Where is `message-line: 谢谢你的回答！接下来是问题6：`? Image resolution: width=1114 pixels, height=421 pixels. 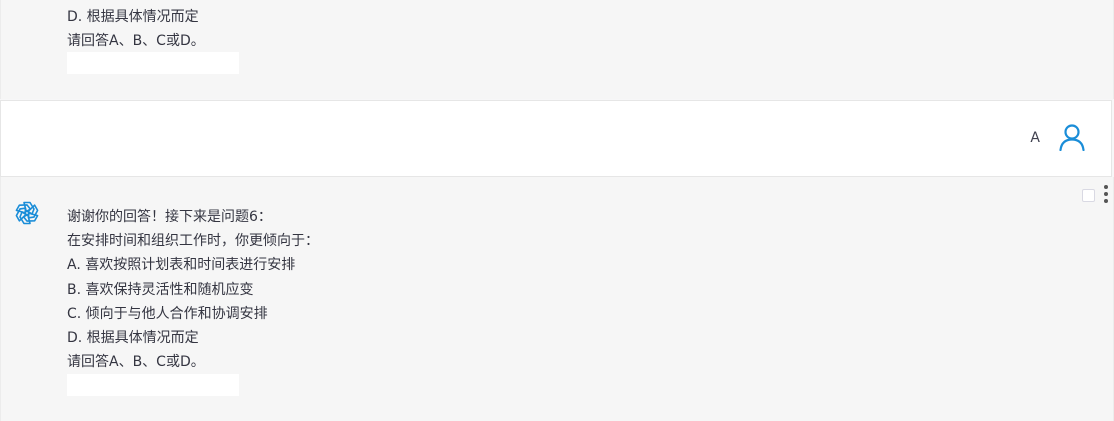
message-line: 谢谢你的回答！接下来是问题6： is located at coordinates (169, 217).